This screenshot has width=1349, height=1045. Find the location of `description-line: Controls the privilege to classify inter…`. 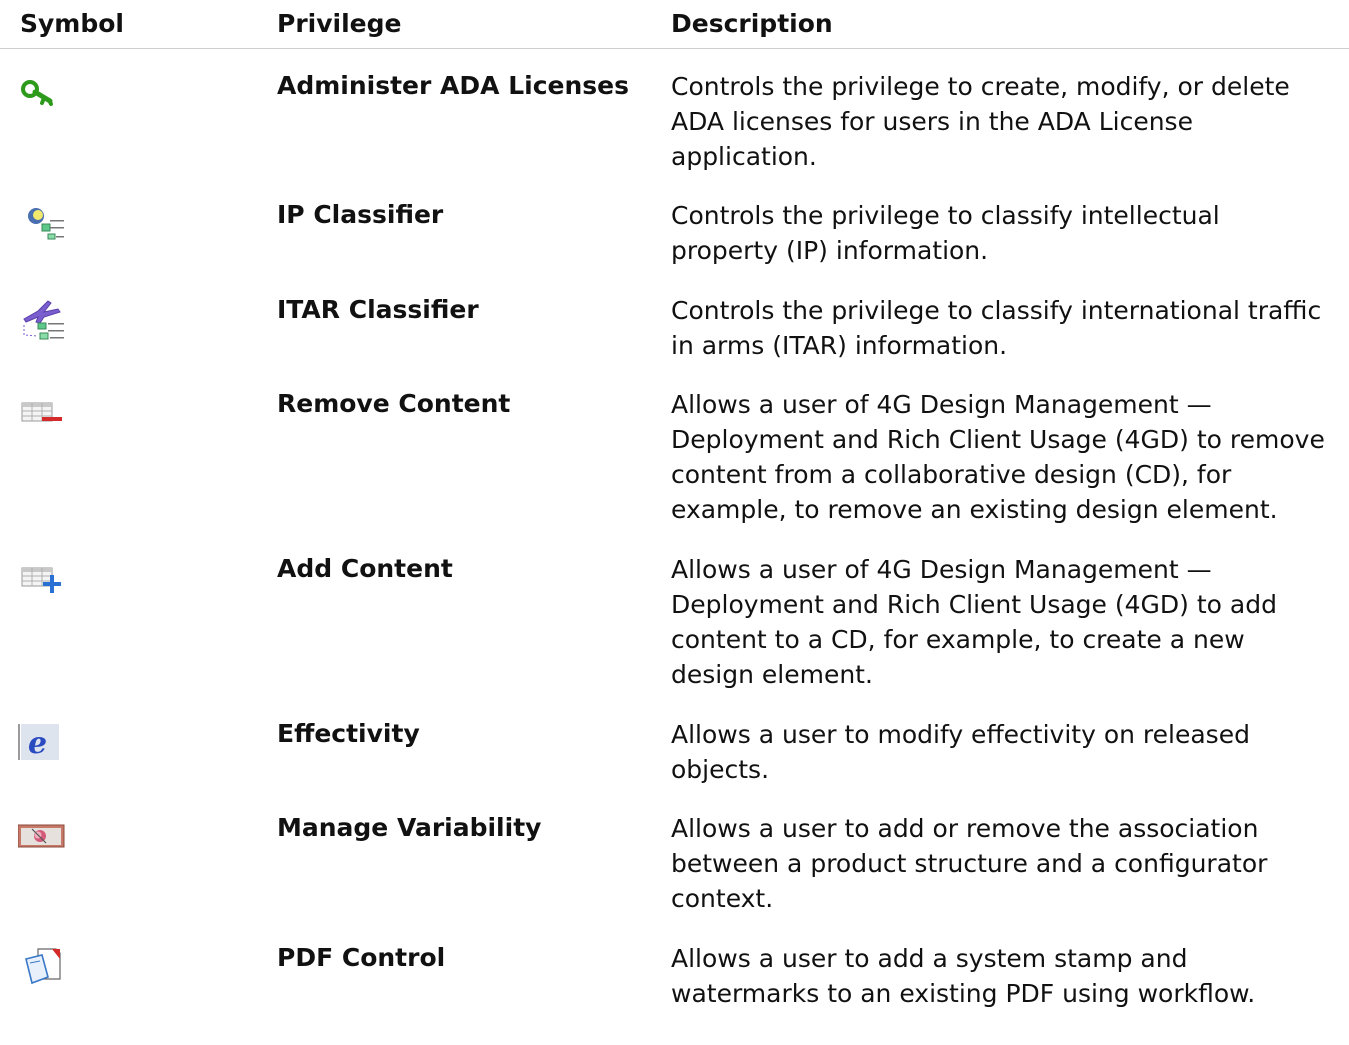

description-line: Controls the privilege to classify inter… is located at coordinates (996, 310).